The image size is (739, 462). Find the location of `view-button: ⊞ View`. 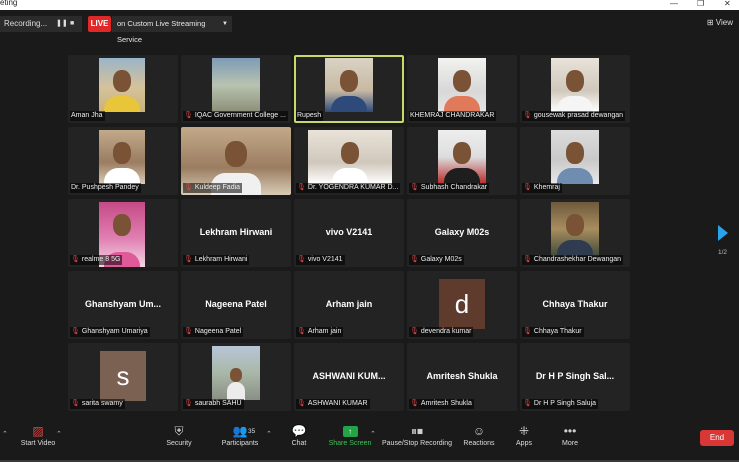

view-button: ⊞ View is located at coordinates (720, 22).